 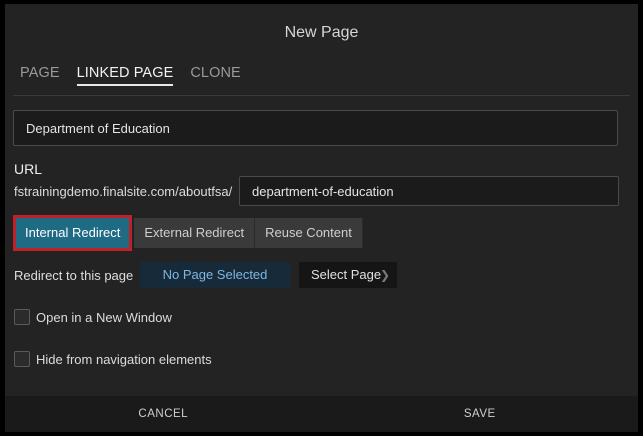 I want to click on reuse-content-button: Reuse Content, so click(x=309, y=233).